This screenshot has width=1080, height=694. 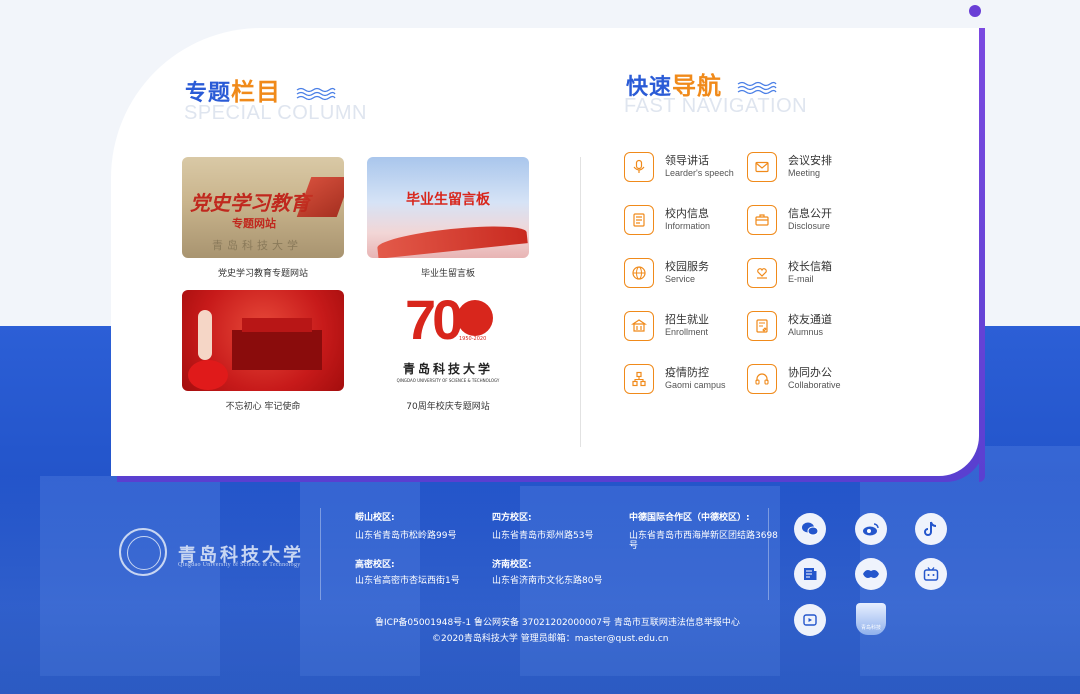 I want to click on nav-label: 校园服务, so click(x=687, y=266).